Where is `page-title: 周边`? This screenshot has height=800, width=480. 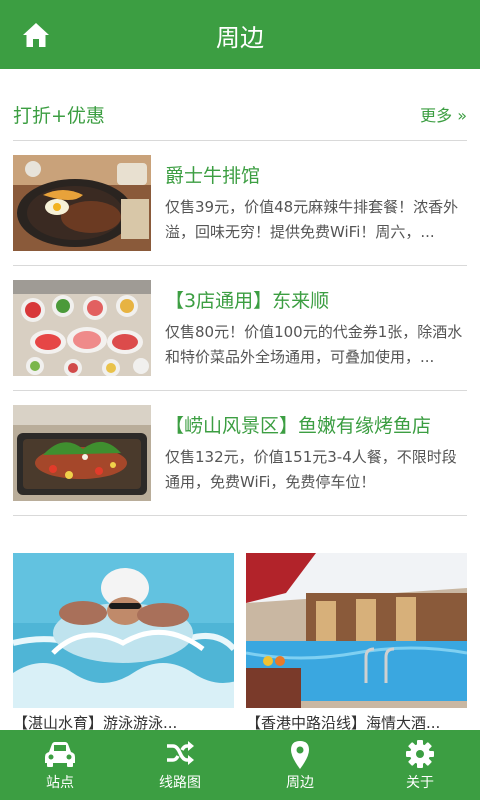 page-title: 周边 is located at coordinates (240, 38).